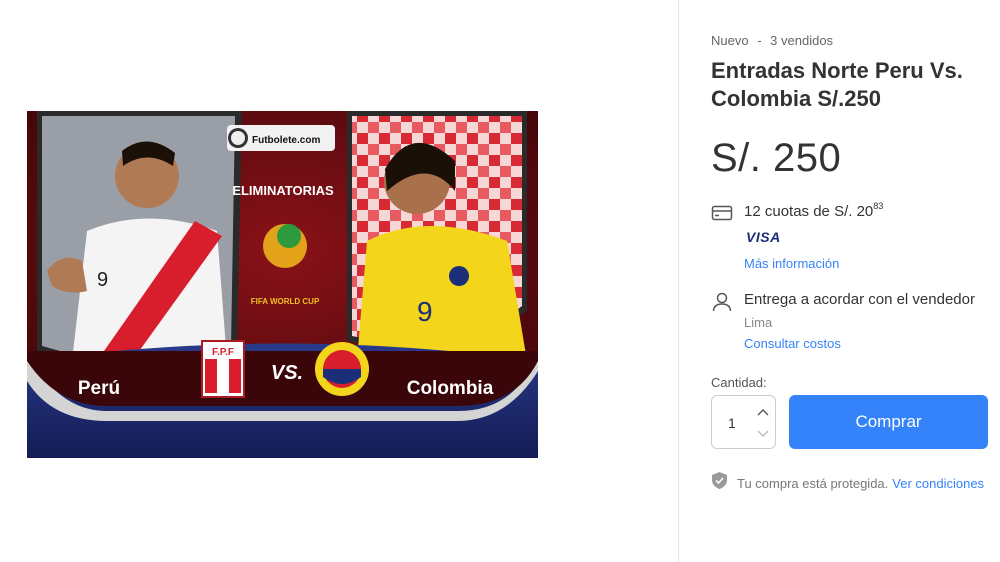 Image resolution: width=1000 pixels, height=562 pixels. Describe the element at coordinates (809, 211) in the screenshot. I see `installments-amount: 12 cuotas de S/. 20` at that location.